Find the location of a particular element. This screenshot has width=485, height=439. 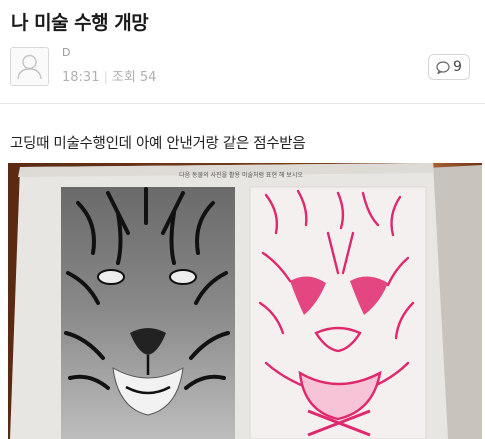

tiger-right-eye is located at coordinates (183, 277).